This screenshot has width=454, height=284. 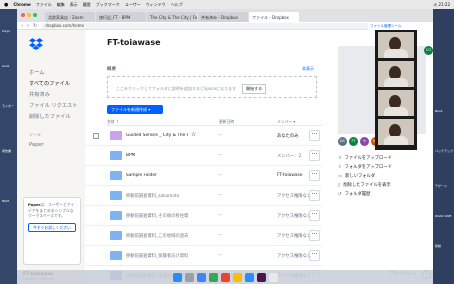 What do you see at coordinates (396, 111) in the screenshot?
I see `participant-body` at bounding box center [396, 111].